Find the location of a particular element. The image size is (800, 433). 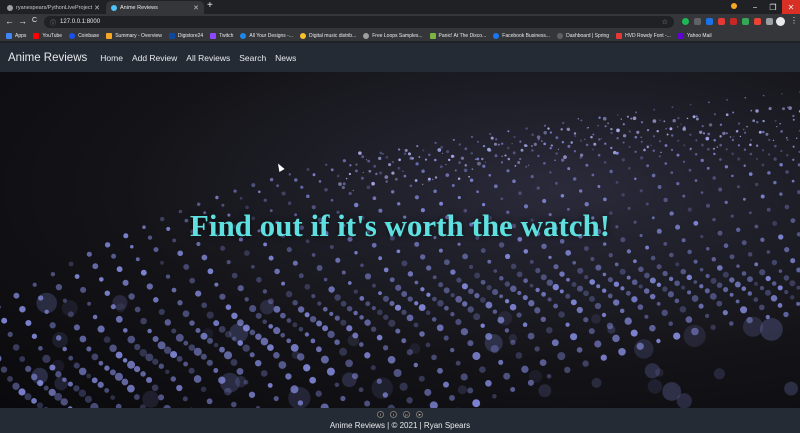

facebook-icon: f is located at coordinates (380, 414).